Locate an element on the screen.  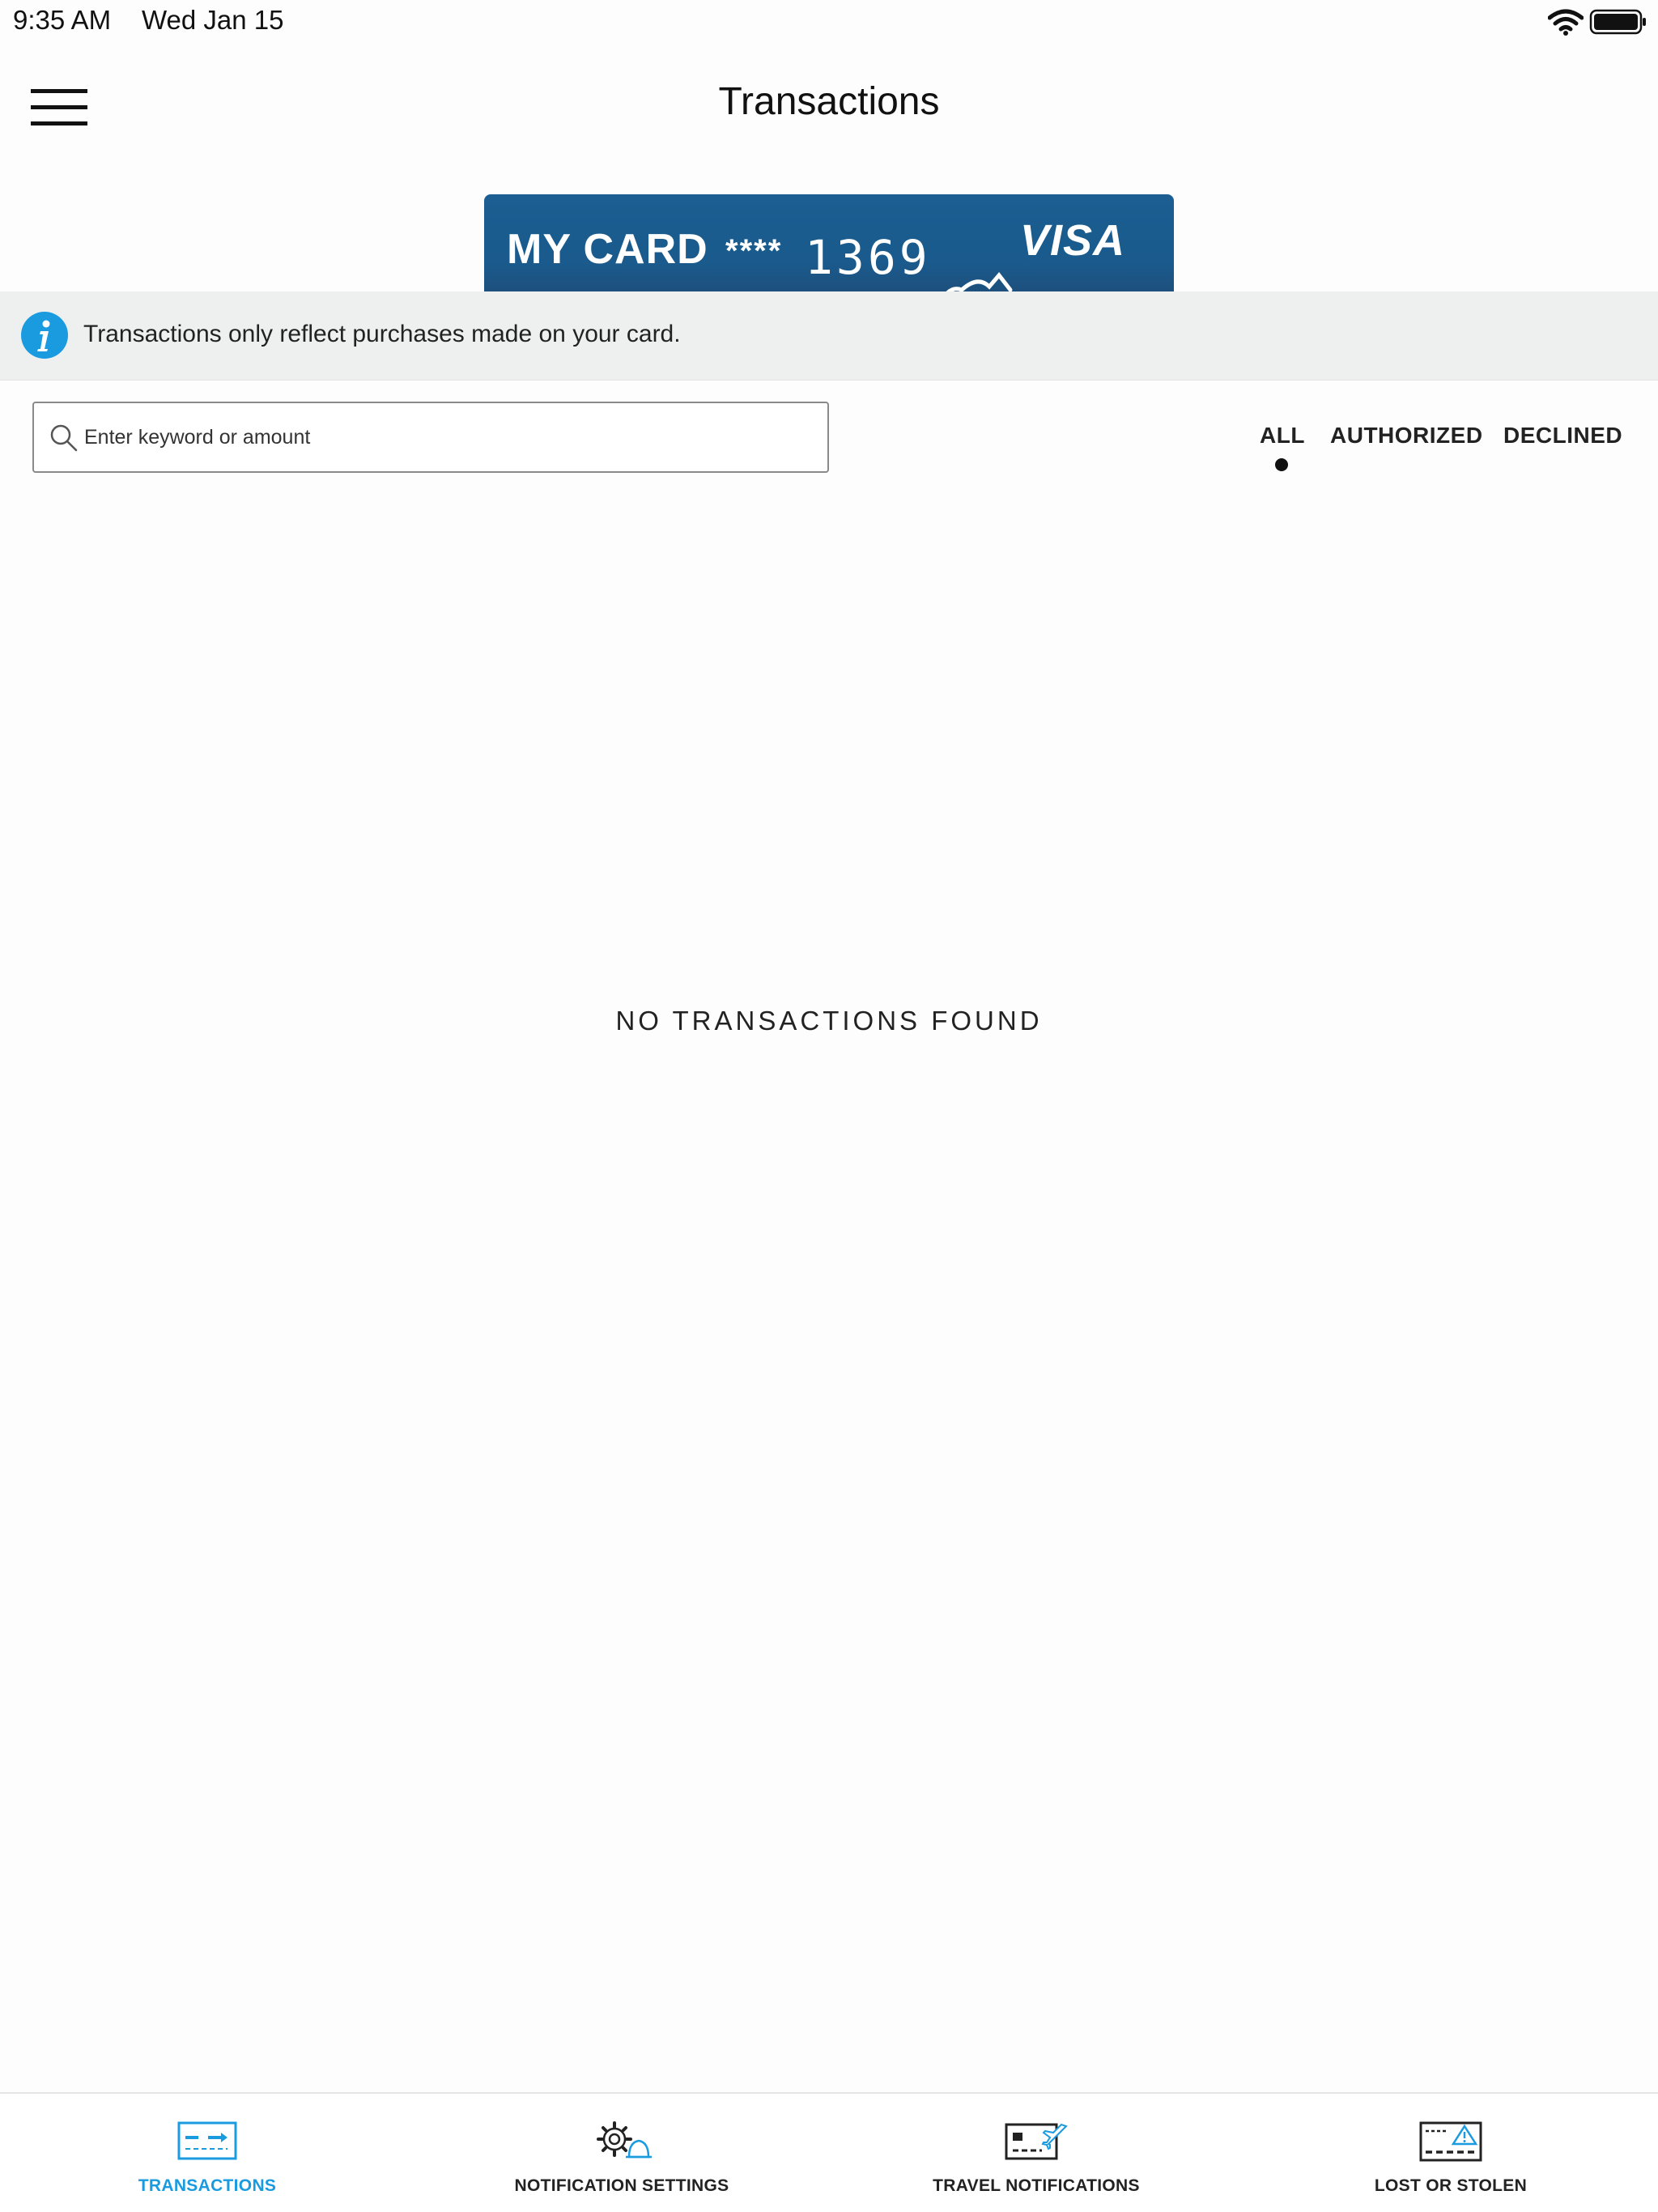
nav-label: TRAVEL NOTIFICATIONS is located at coordinates (1036, 2185).